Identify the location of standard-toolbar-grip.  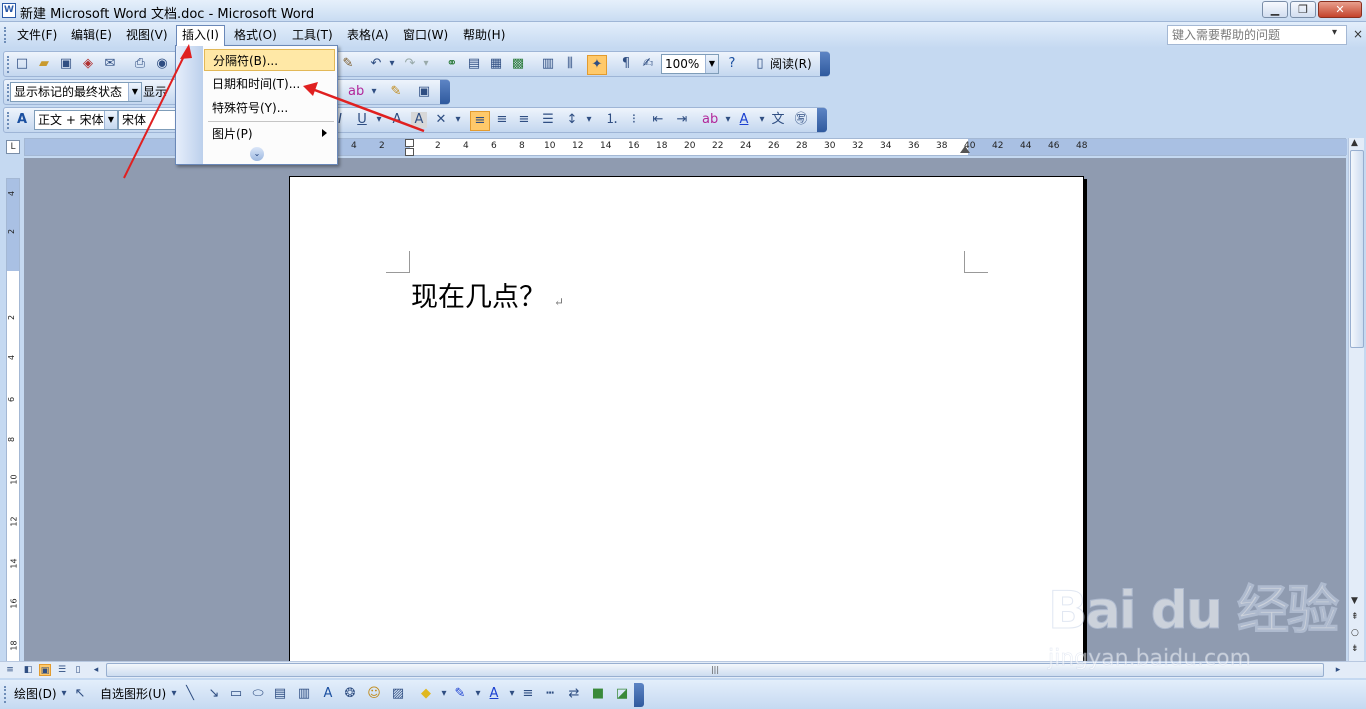
(8, 64).